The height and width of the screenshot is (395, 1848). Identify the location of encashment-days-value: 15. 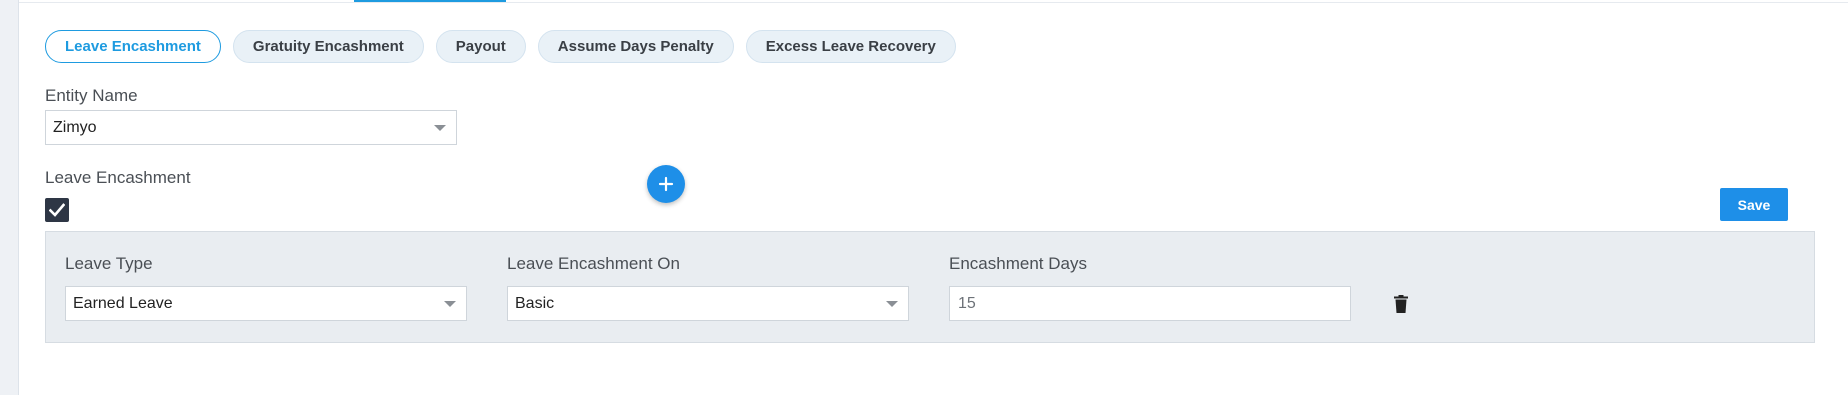
(967, 303).